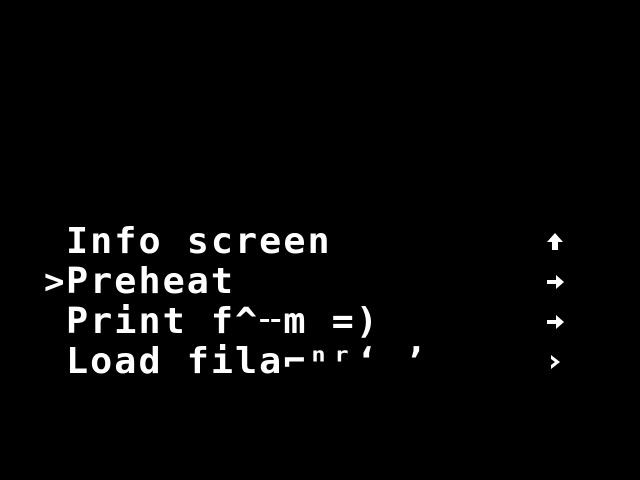 The width and height of the screenshot is (640, 480). What do you see at coordinates (151, 281) in the screenshot?
I see `menu-item-label: Preheat` at bounding box center [151, 281].